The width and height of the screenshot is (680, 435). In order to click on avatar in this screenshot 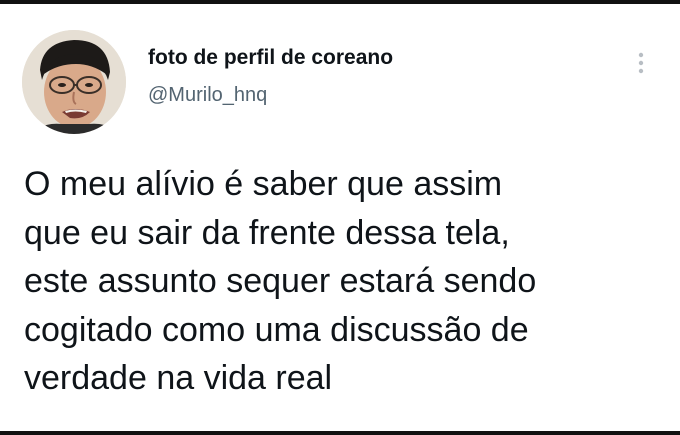, I will do `click(74, 82)`.